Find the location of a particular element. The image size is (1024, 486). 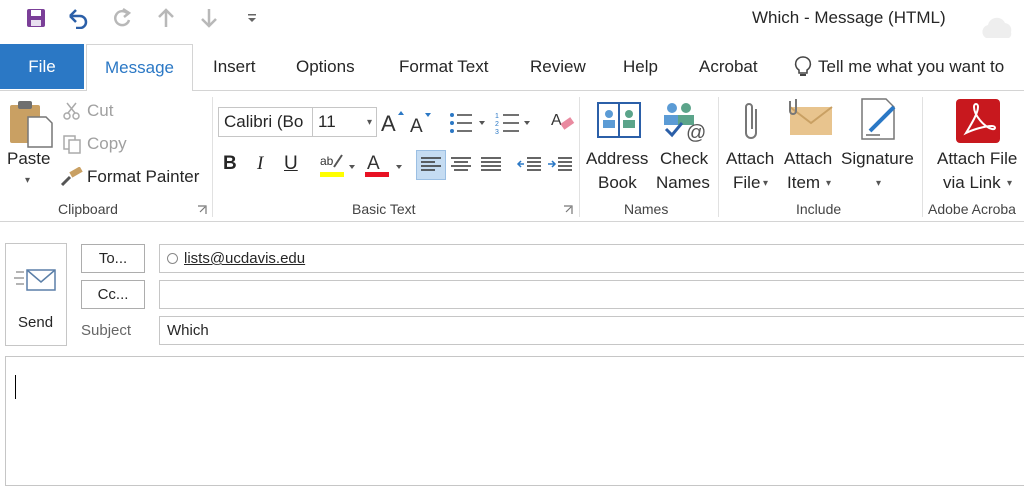

grow-font-icon: A is located at coordinates (393, 122).